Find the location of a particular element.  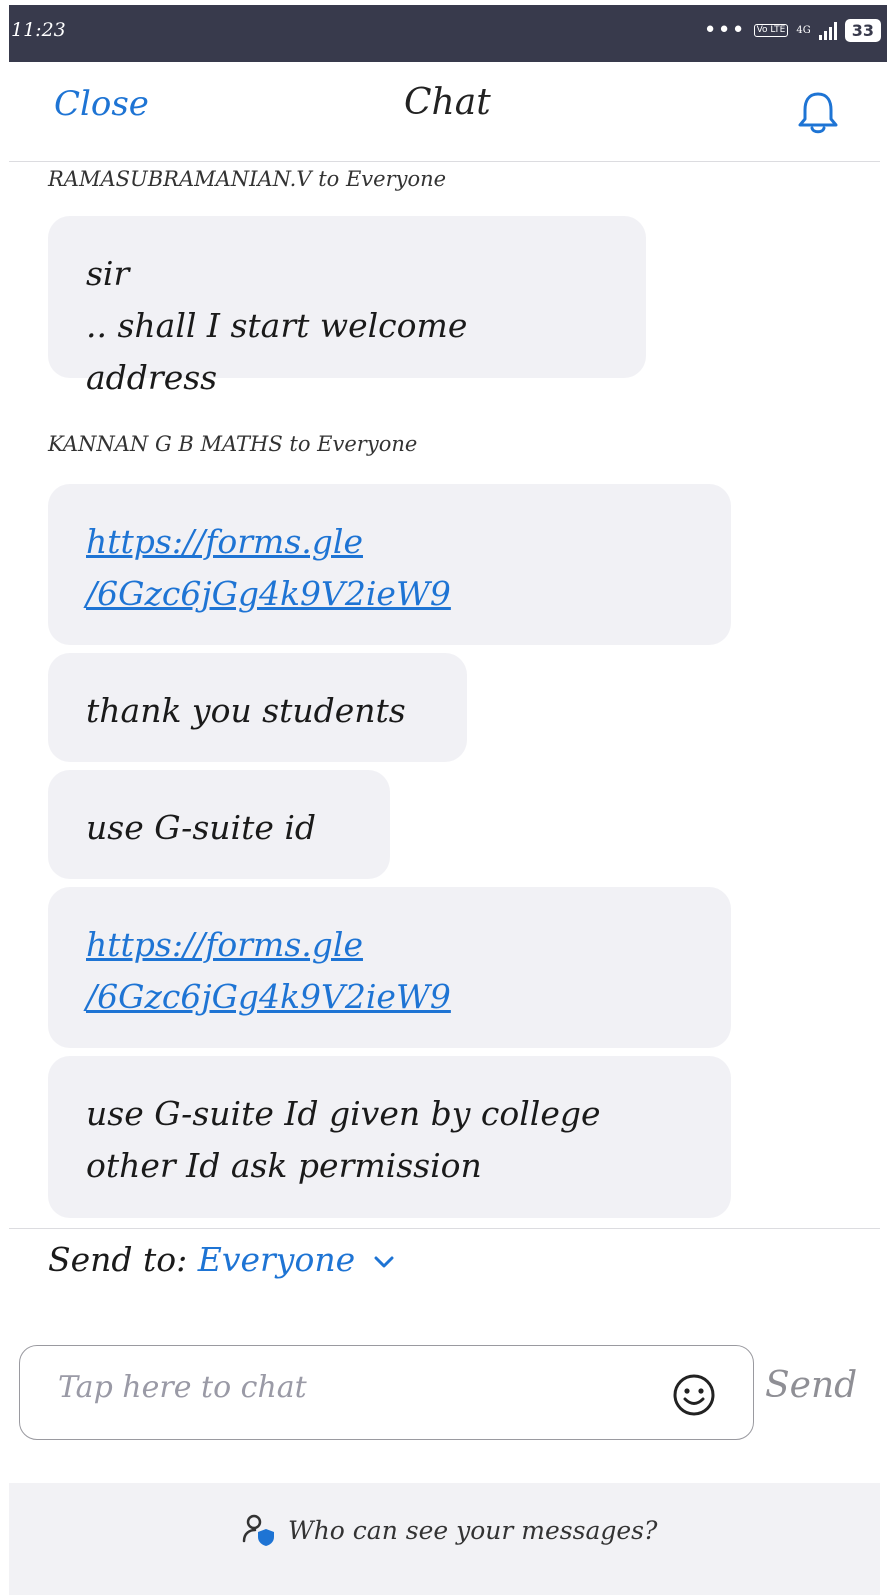

status-time: 11:23 is located at coordinates (38, 30).